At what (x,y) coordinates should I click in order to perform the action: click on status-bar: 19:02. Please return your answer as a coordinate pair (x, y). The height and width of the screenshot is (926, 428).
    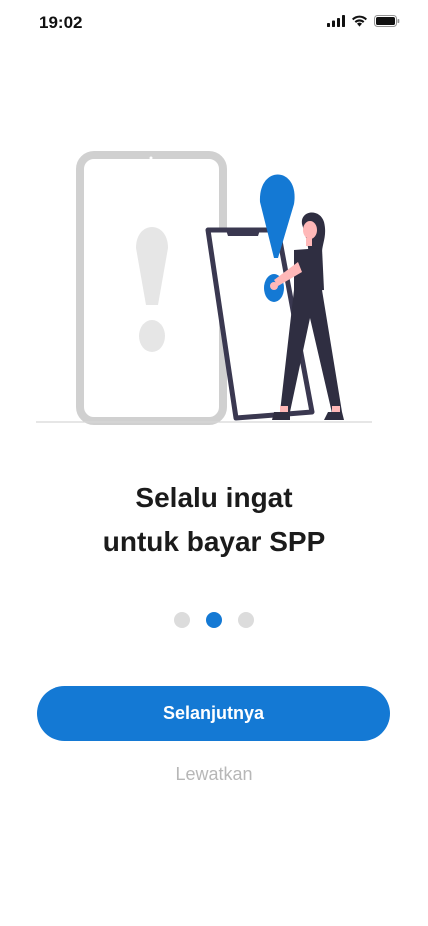
    Looking at the image, I should click on (214, 23).